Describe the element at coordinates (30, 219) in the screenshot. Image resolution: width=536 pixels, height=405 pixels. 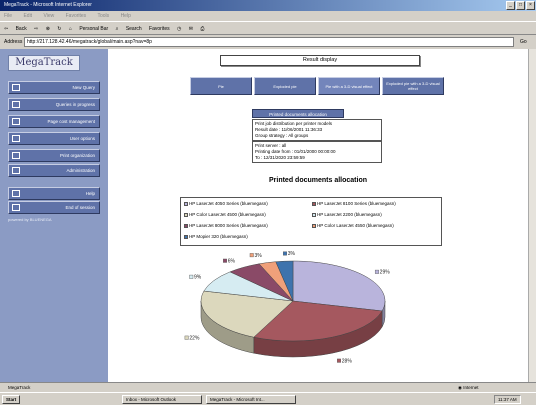
I see `powered-by: powered by BLUENEGA` at that location.